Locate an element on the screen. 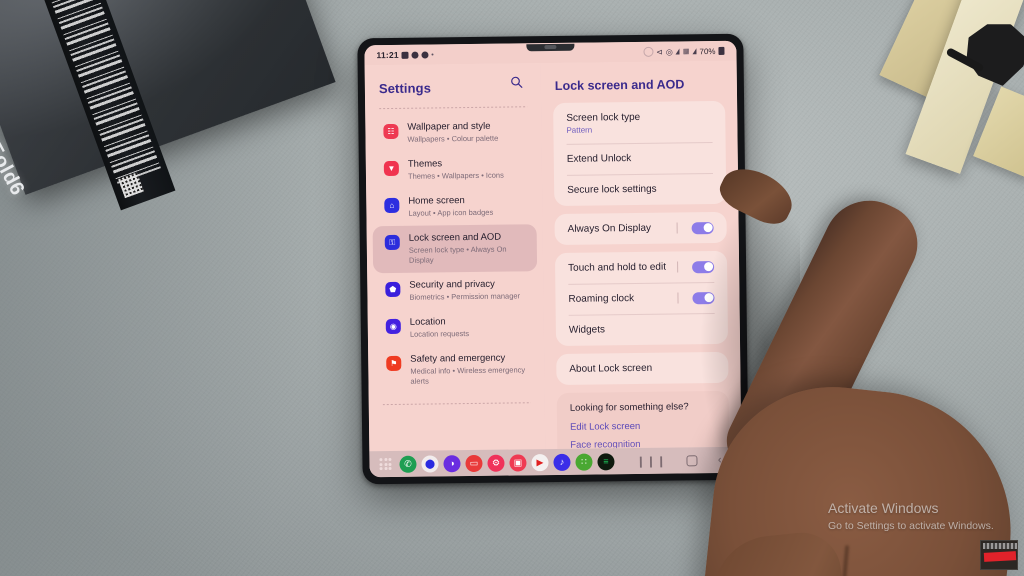 This screenshot has width=1024, height=576. spotify-app-icon: ≡ is located at coordinates (606, 461).